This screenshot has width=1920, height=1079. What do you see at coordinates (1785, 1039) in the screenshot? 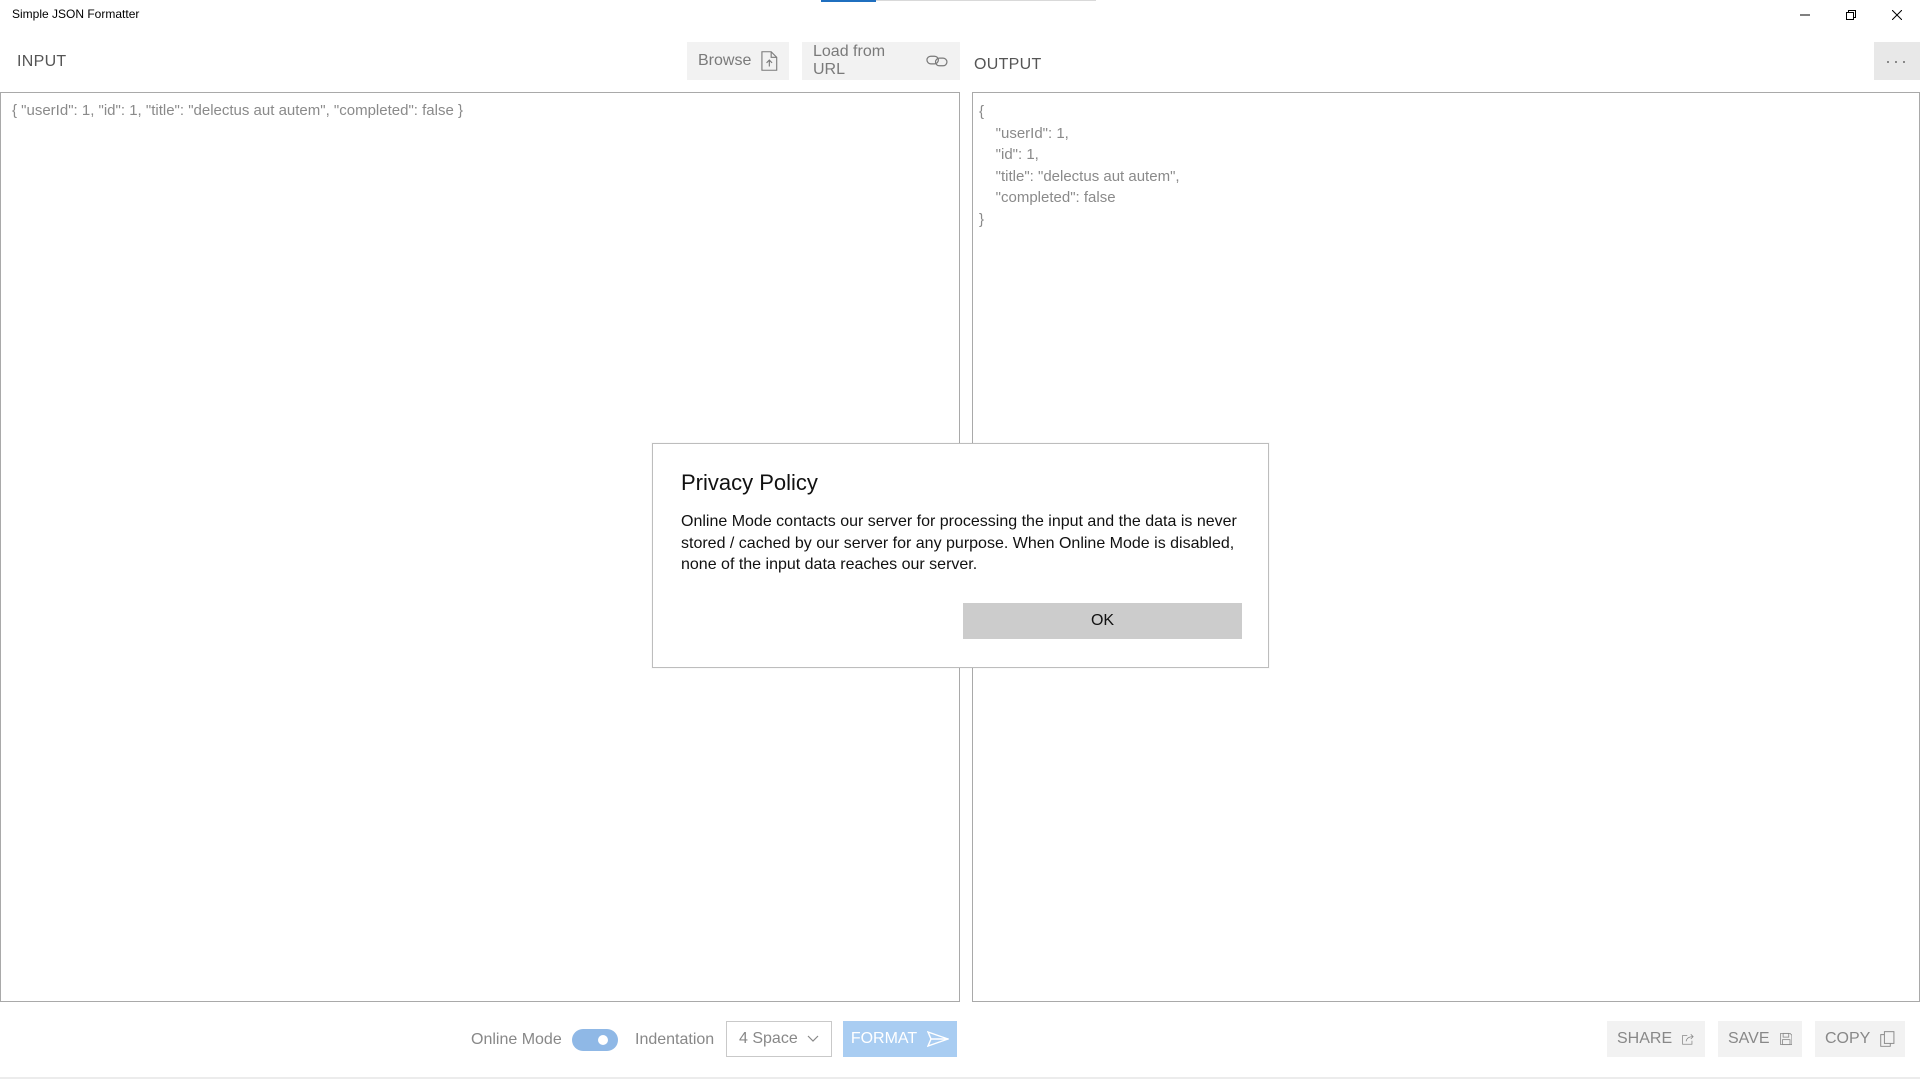
I see `floppy-disk-icon` at bounding box center [1785, 1039].